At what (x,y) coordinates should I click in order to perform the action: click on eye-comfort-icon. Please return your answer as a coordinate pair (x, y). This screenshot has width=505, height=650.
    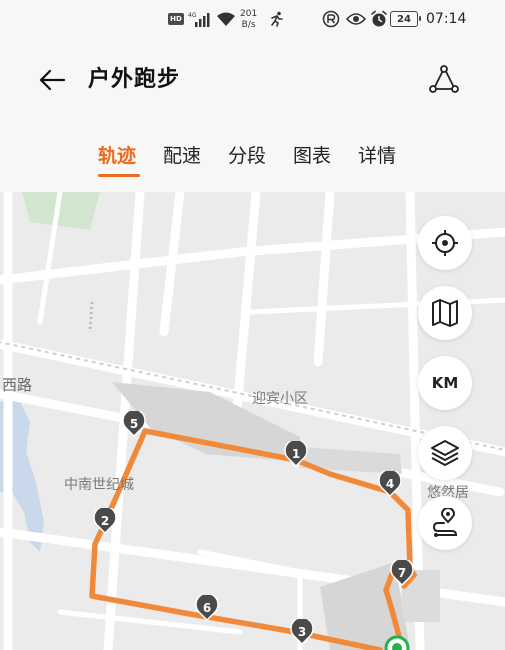
    Looking at the image, I should click on (356, 19).